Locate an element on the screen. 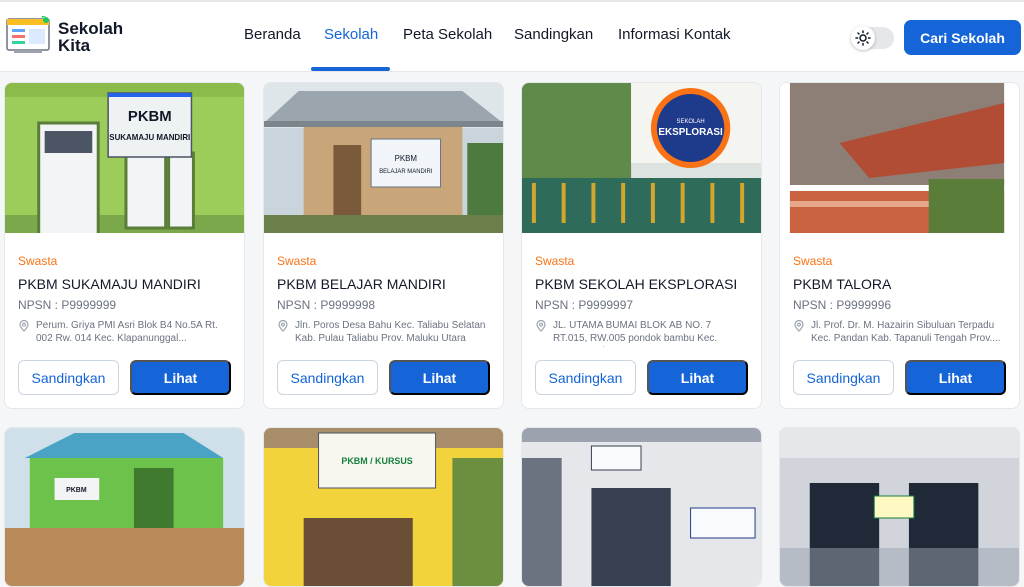 This screenshot has width=1024, height=587. active-nav-indicator is located at coordinates (350, 69).